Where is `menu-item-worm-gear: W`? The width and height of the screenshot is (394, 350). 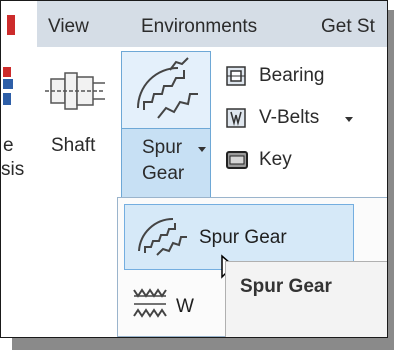
menu-item-worm-gear: W is located at coordinates (174, 303).